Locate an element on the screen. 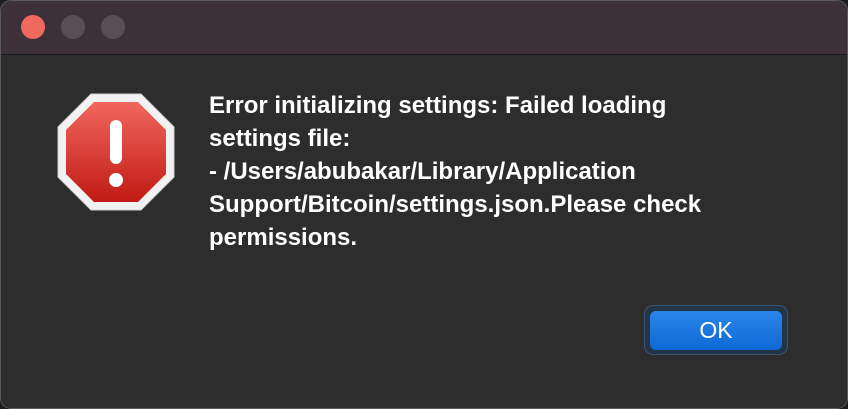  close-window-button is located at coordinates (33, 27).